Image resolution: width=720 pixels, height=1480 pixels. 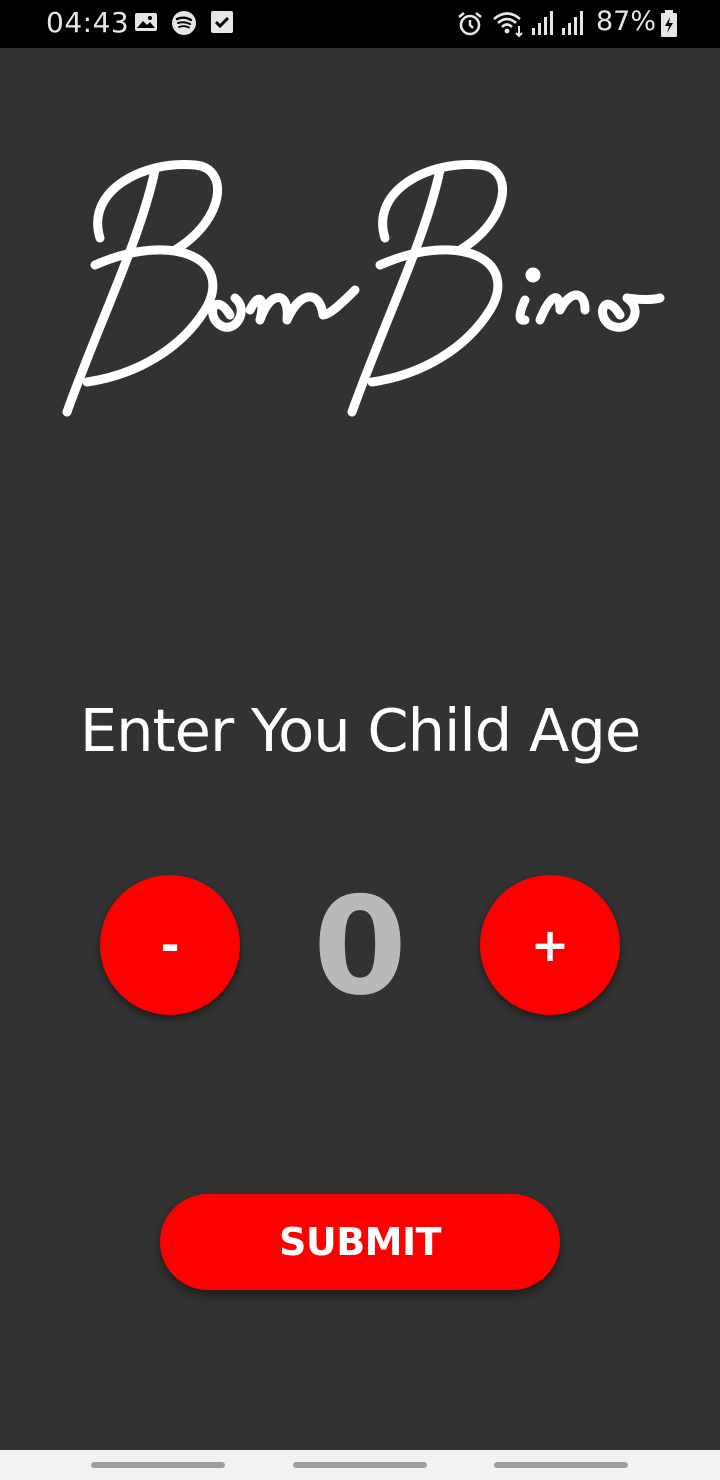 I want to click on system-nav-bar, so click(x=360, y=1465).